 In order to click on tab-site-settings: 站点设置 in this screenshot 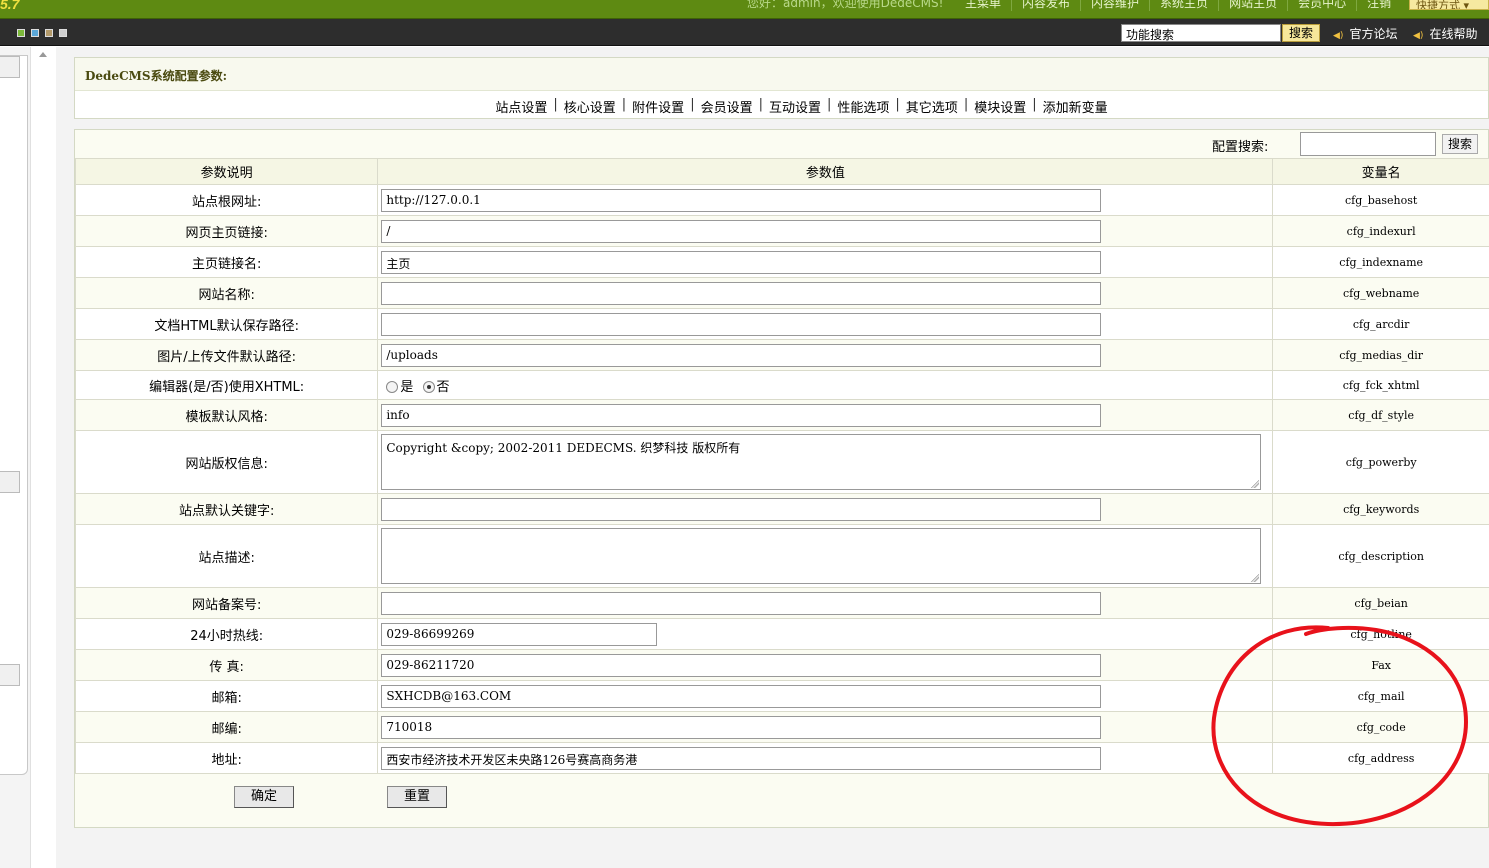, I will do `click(521, 106)`.